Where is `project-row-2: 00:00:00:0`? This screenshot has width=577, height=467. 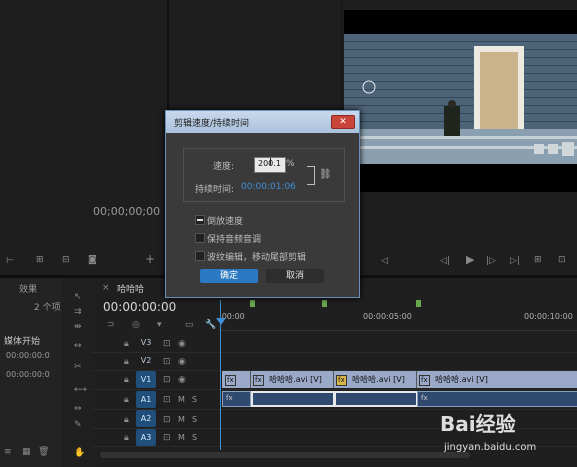
project-row-2: 00:00:00:0 is located at coordinates (28, 374).